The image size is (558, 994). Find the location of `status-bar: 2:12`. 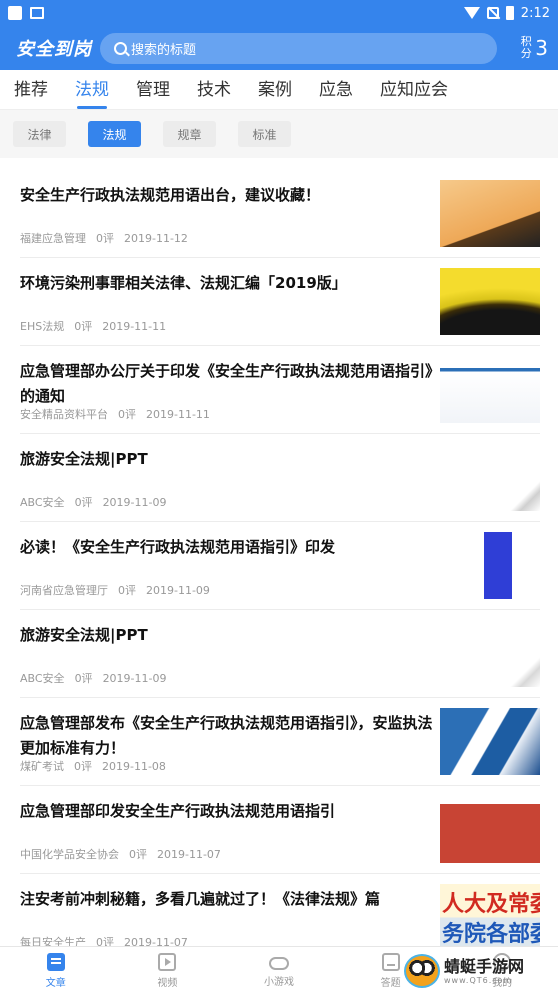

status-bar: 2:12 is located at coordinates (279, 13).